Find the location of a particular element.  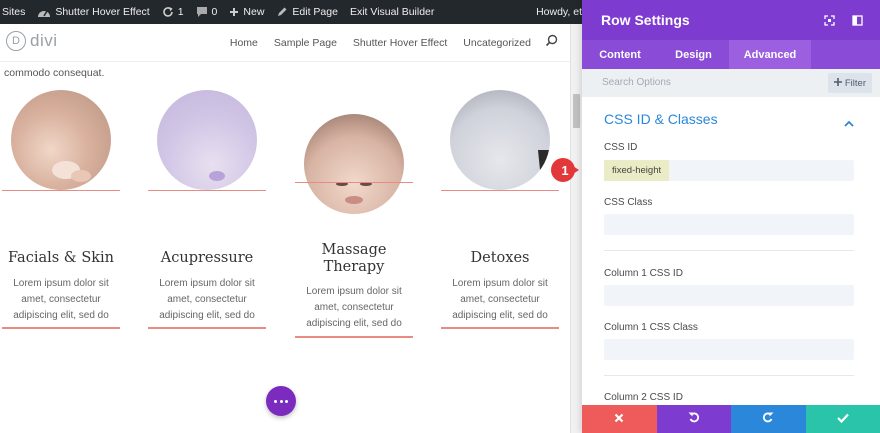

undo-icon is located at coordinates (694, 419).